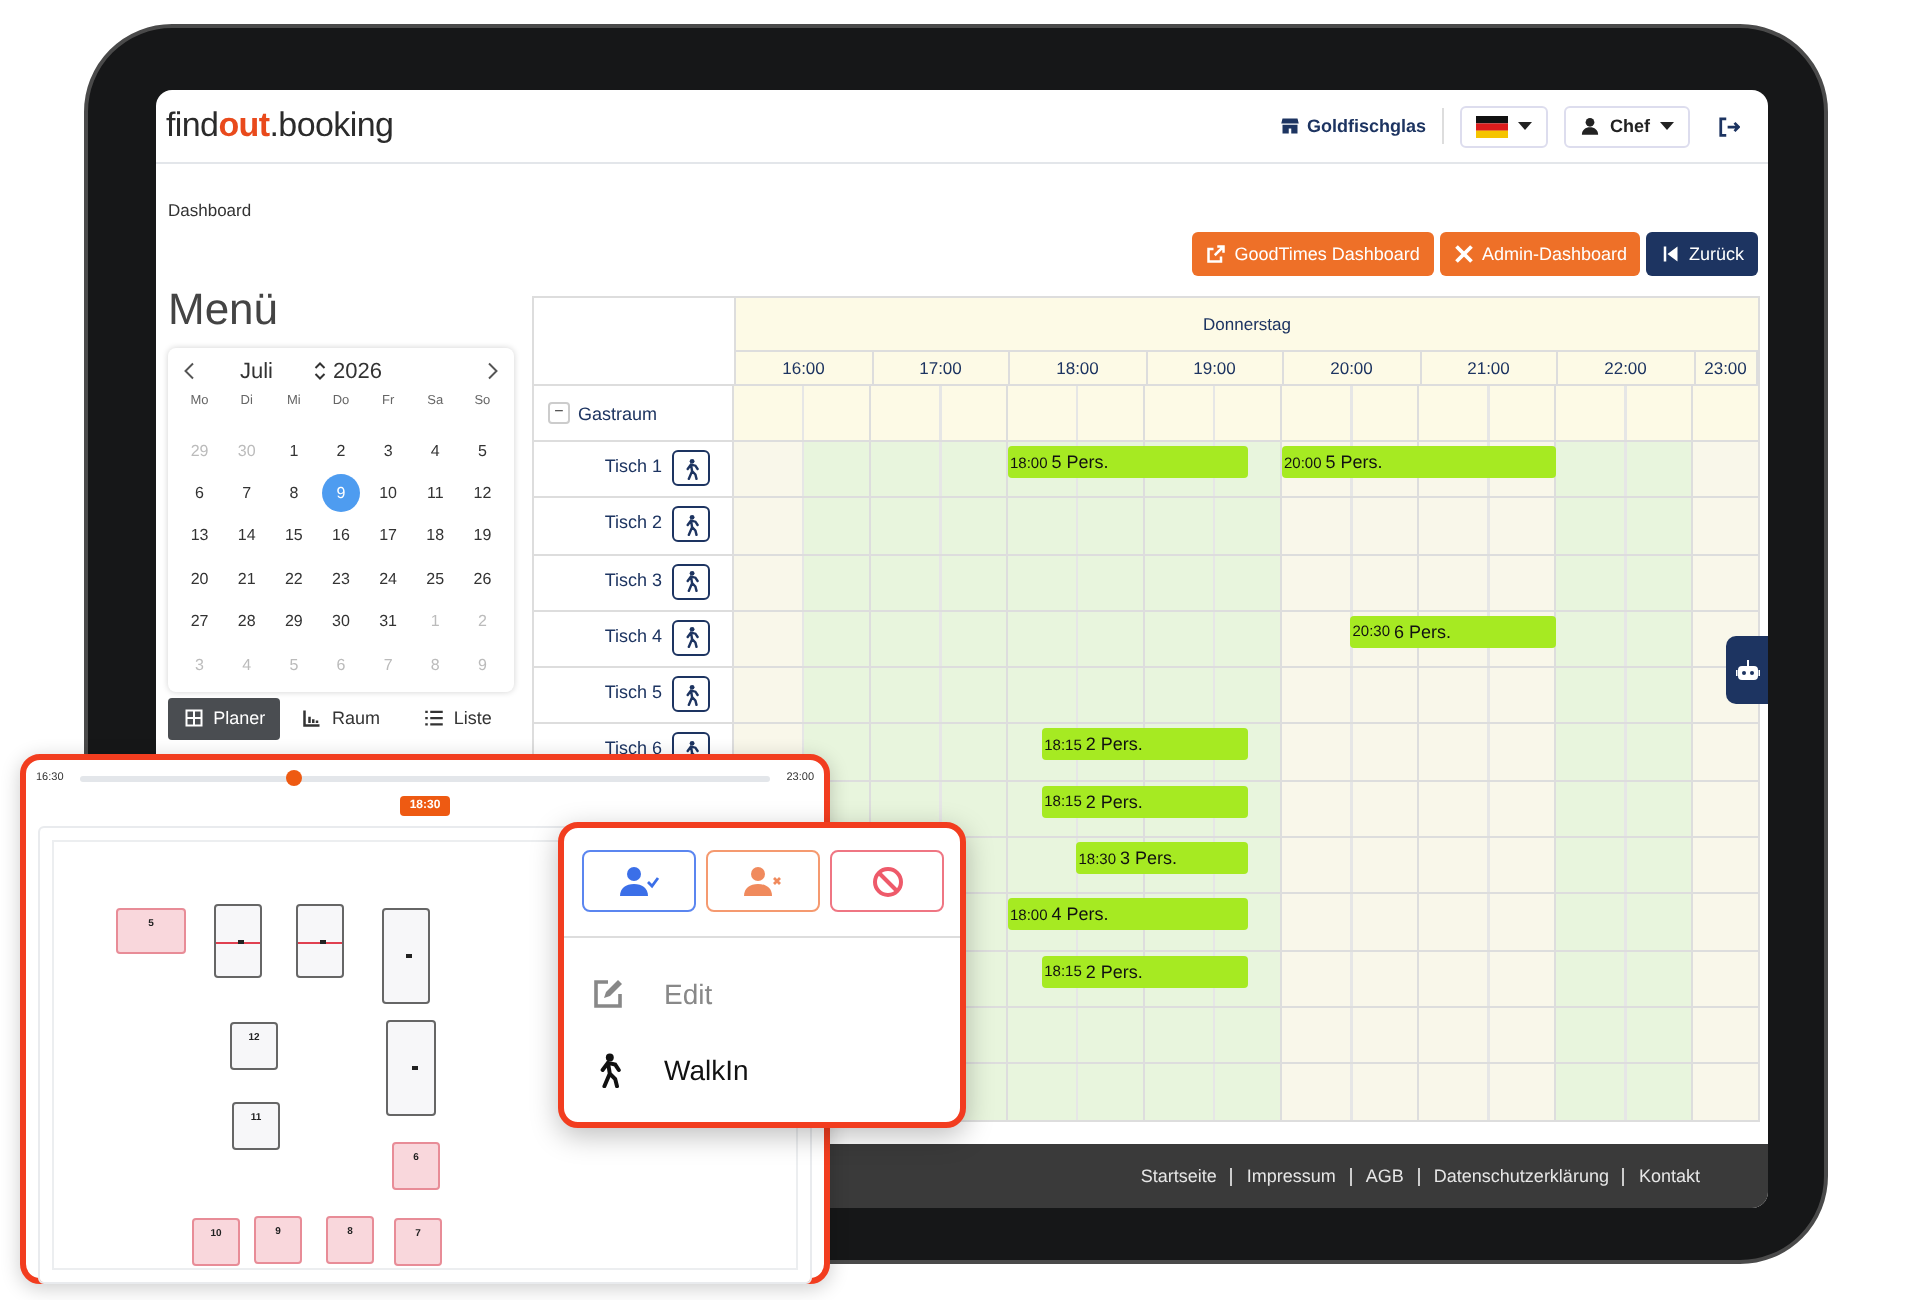  Describe the element at coordinates (210, 210) in the screenshot. I see `breadcrumb: Dashboard` at that location.